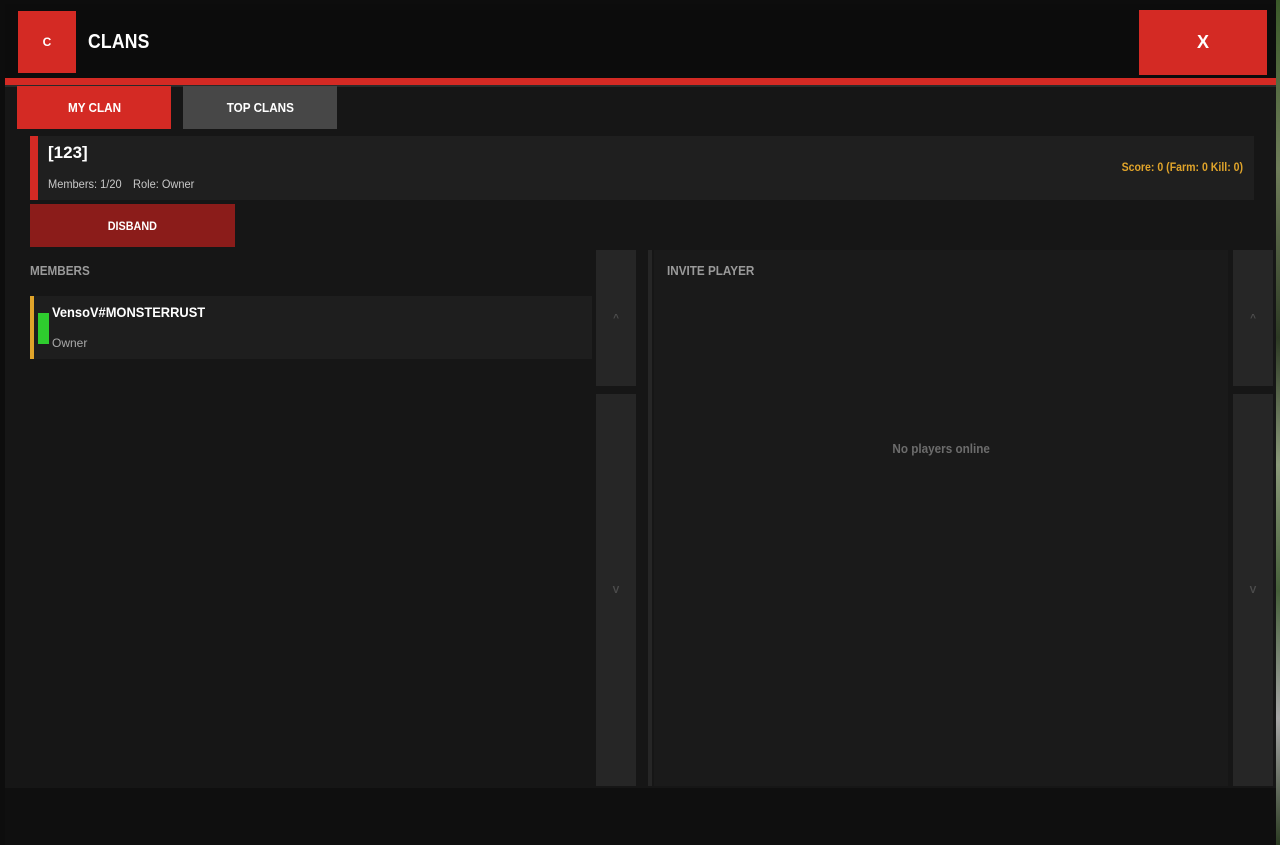 This screenshot has width=1280, height=845. I want to click on tab-top-clans: TOP CLANS, so click(260, 107).